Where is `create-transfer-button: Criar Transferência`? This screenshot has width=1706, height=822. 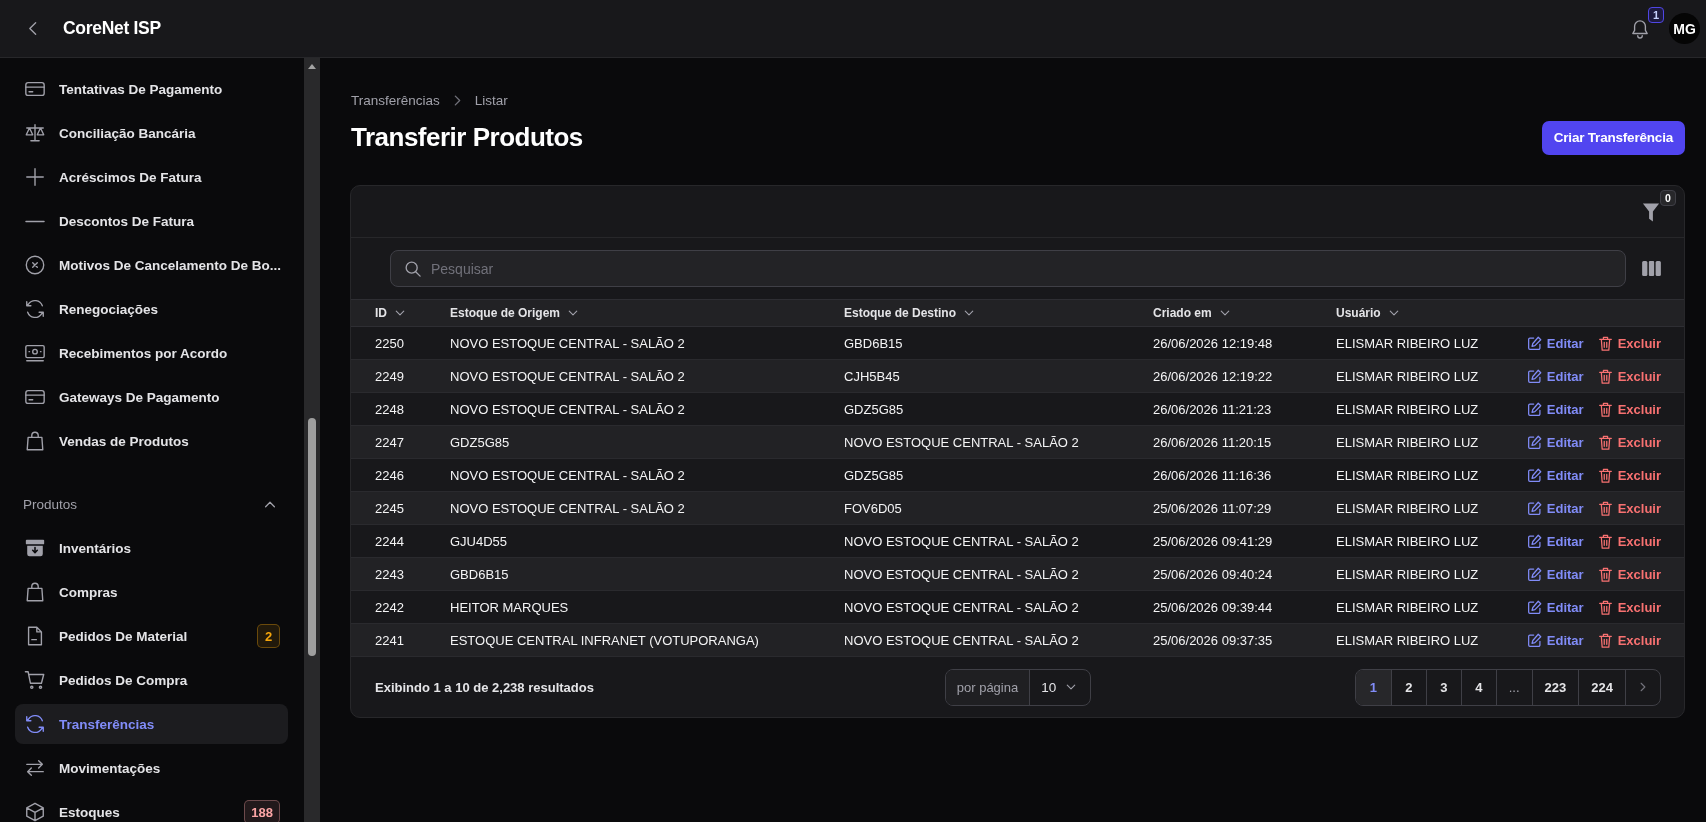 create-transfer-button: Criar Transferência is located at coordinates (1613, 137).